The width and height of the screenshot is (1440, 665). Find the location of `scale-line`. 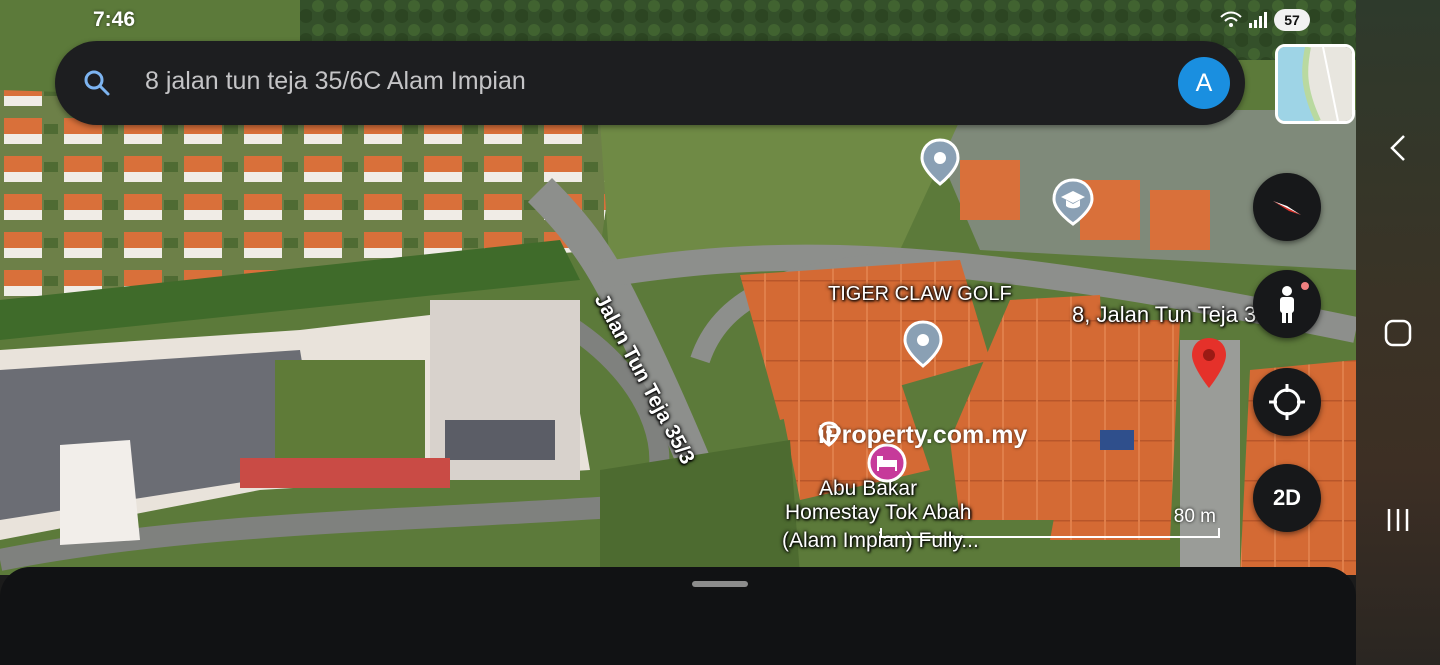

scale-line is located at coordinates (1050, 533).